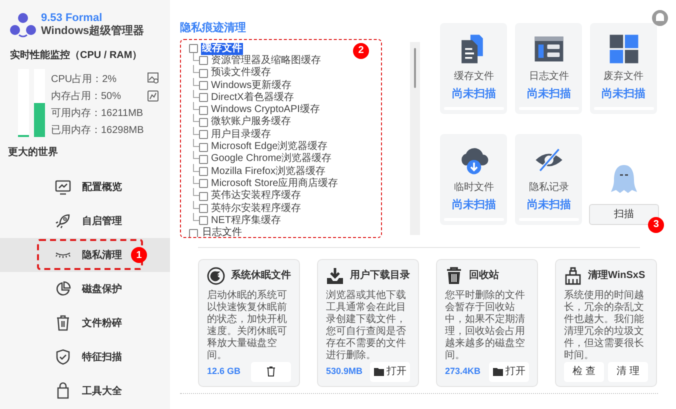 This screenshot has width=676, height=409. What do you see at coordinates (485, 326) in the screenshot?
I see `tool-description: 您平时删除的文件会暂存于回收站中，如果不定期清理，回收站会占用越来越多的磁盘空间。` at bounding box center [485, 326].